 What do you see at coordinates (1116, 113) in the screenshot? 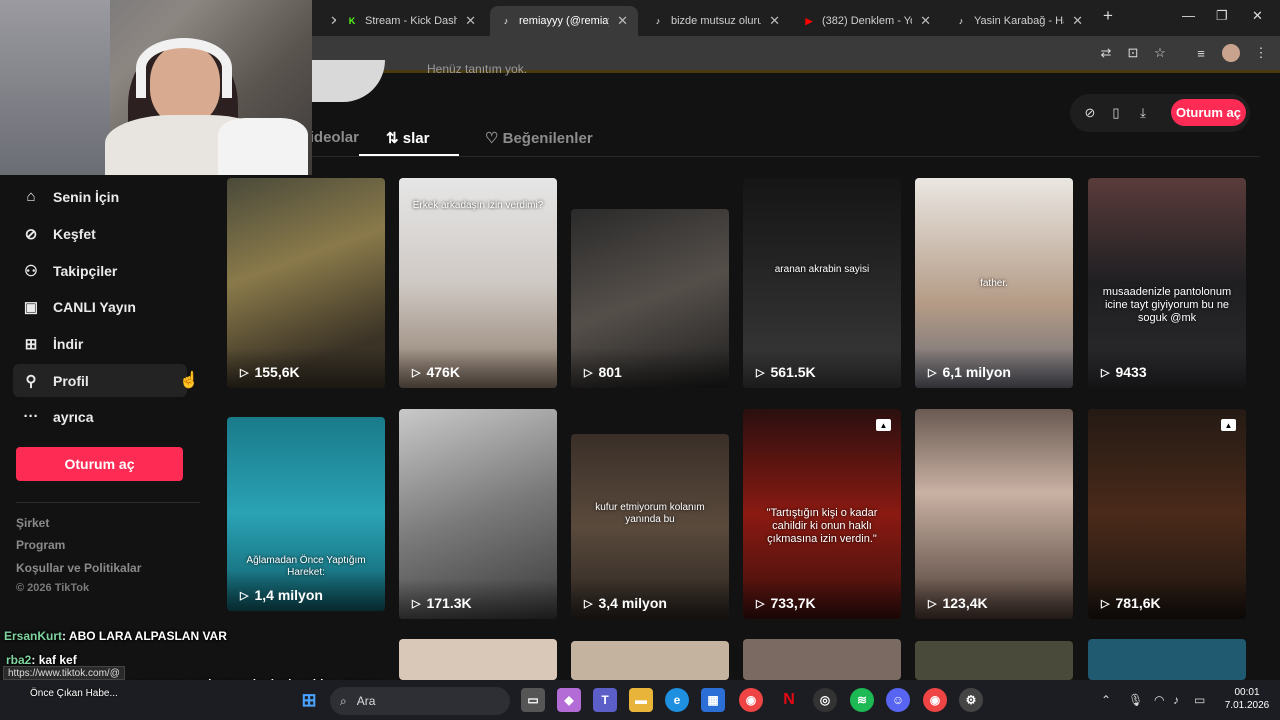
I see `phone-icon: ▯` at bounding box center [1116, 113].